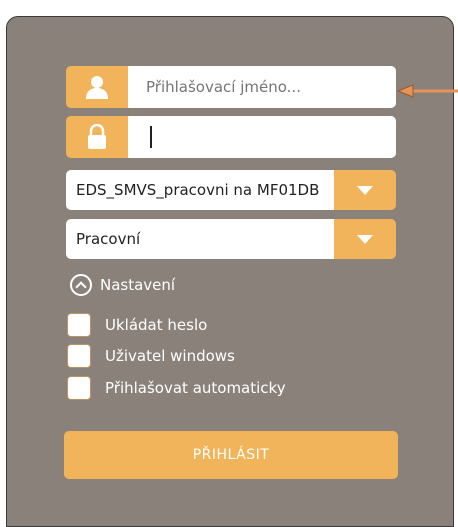 Image resolution: width=458 pixels, height=527 pixels. What do you see at coordinates (79, 325) in the screenshot?
I see `remember-password-checkbox` at bounding box center [79, 325].